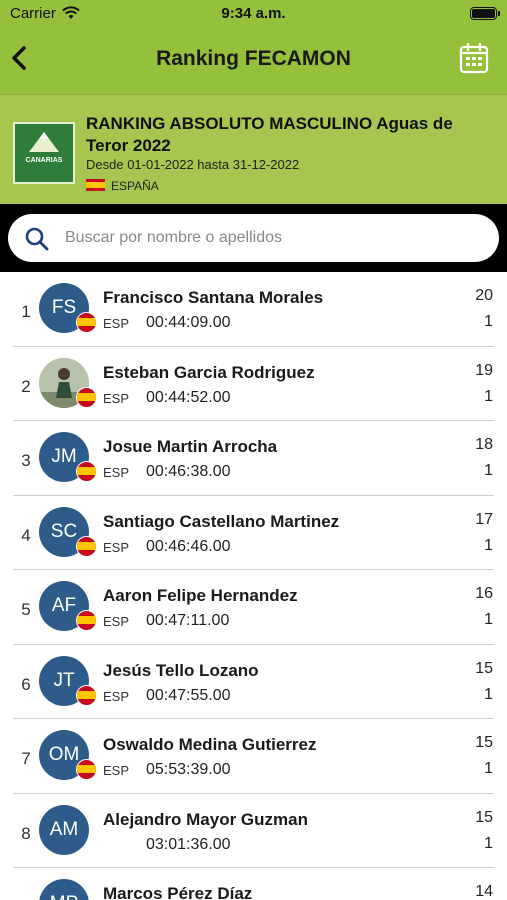 This screenshot has height=900, width=507. What do you see at coordinates (135, 186) in the screenshot?
I see `event-country: ESPAÑA` at bounding box center [135, 186].